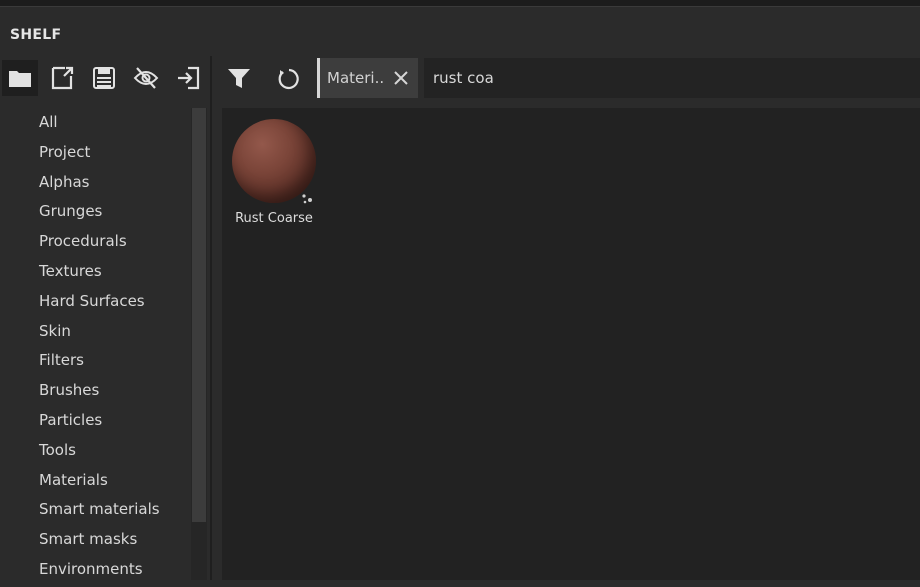 Image resolution: width=920 pixels, height=587 pixels. Describe the element at coordinates (95, 361) in the screenshot. I see `category-filters: Filters` at that location.